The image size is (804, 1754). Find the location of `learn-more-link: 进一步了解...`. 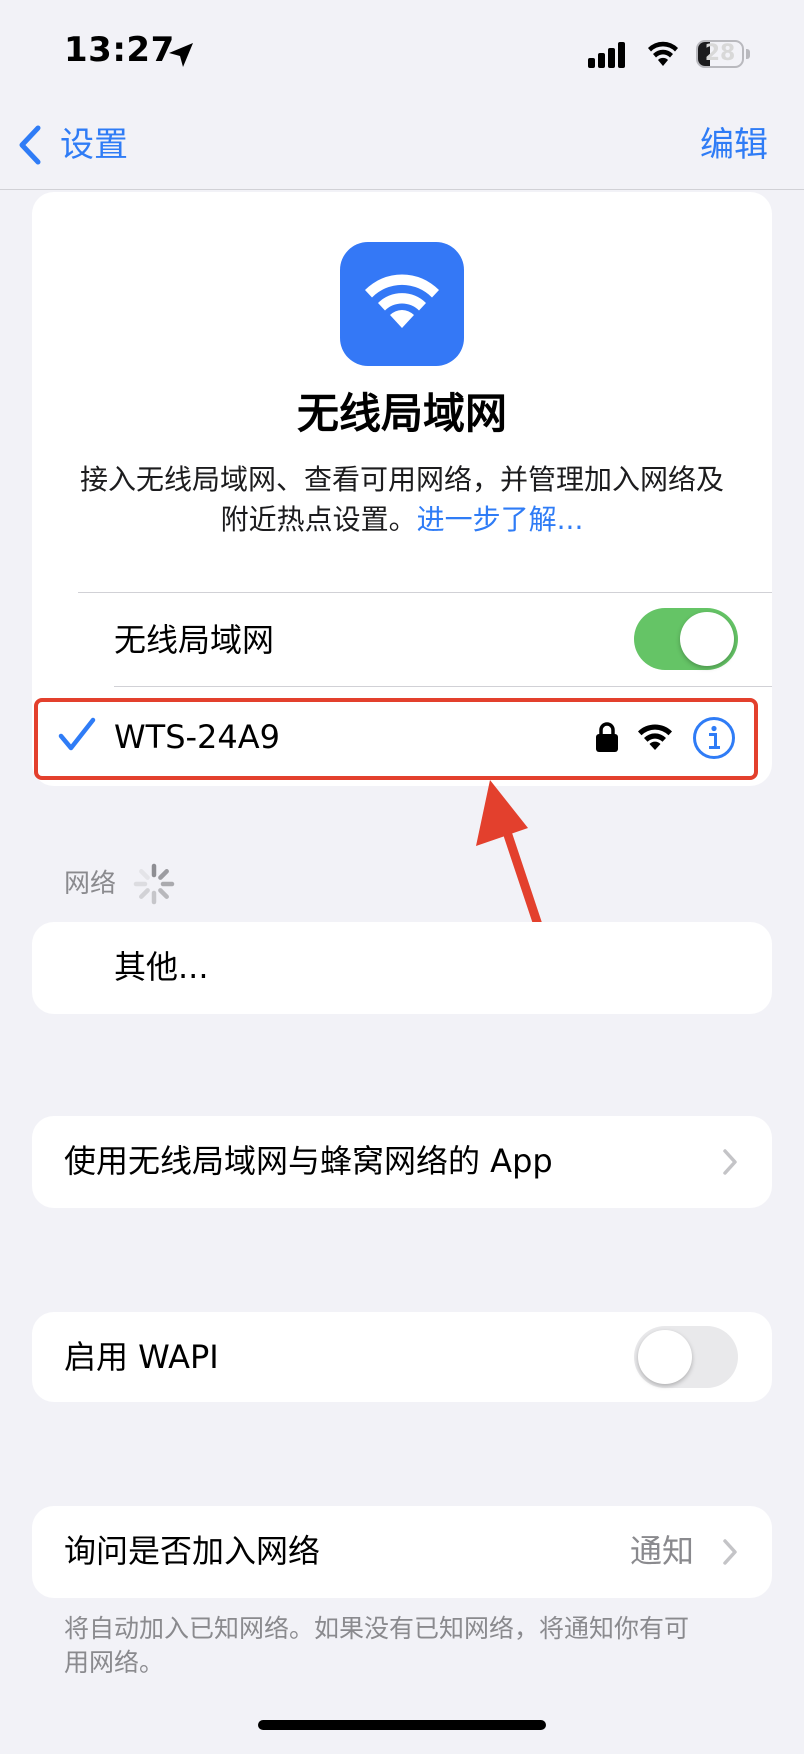

learn-more-link: 进一步了解... is located at coordinates (500, 519).